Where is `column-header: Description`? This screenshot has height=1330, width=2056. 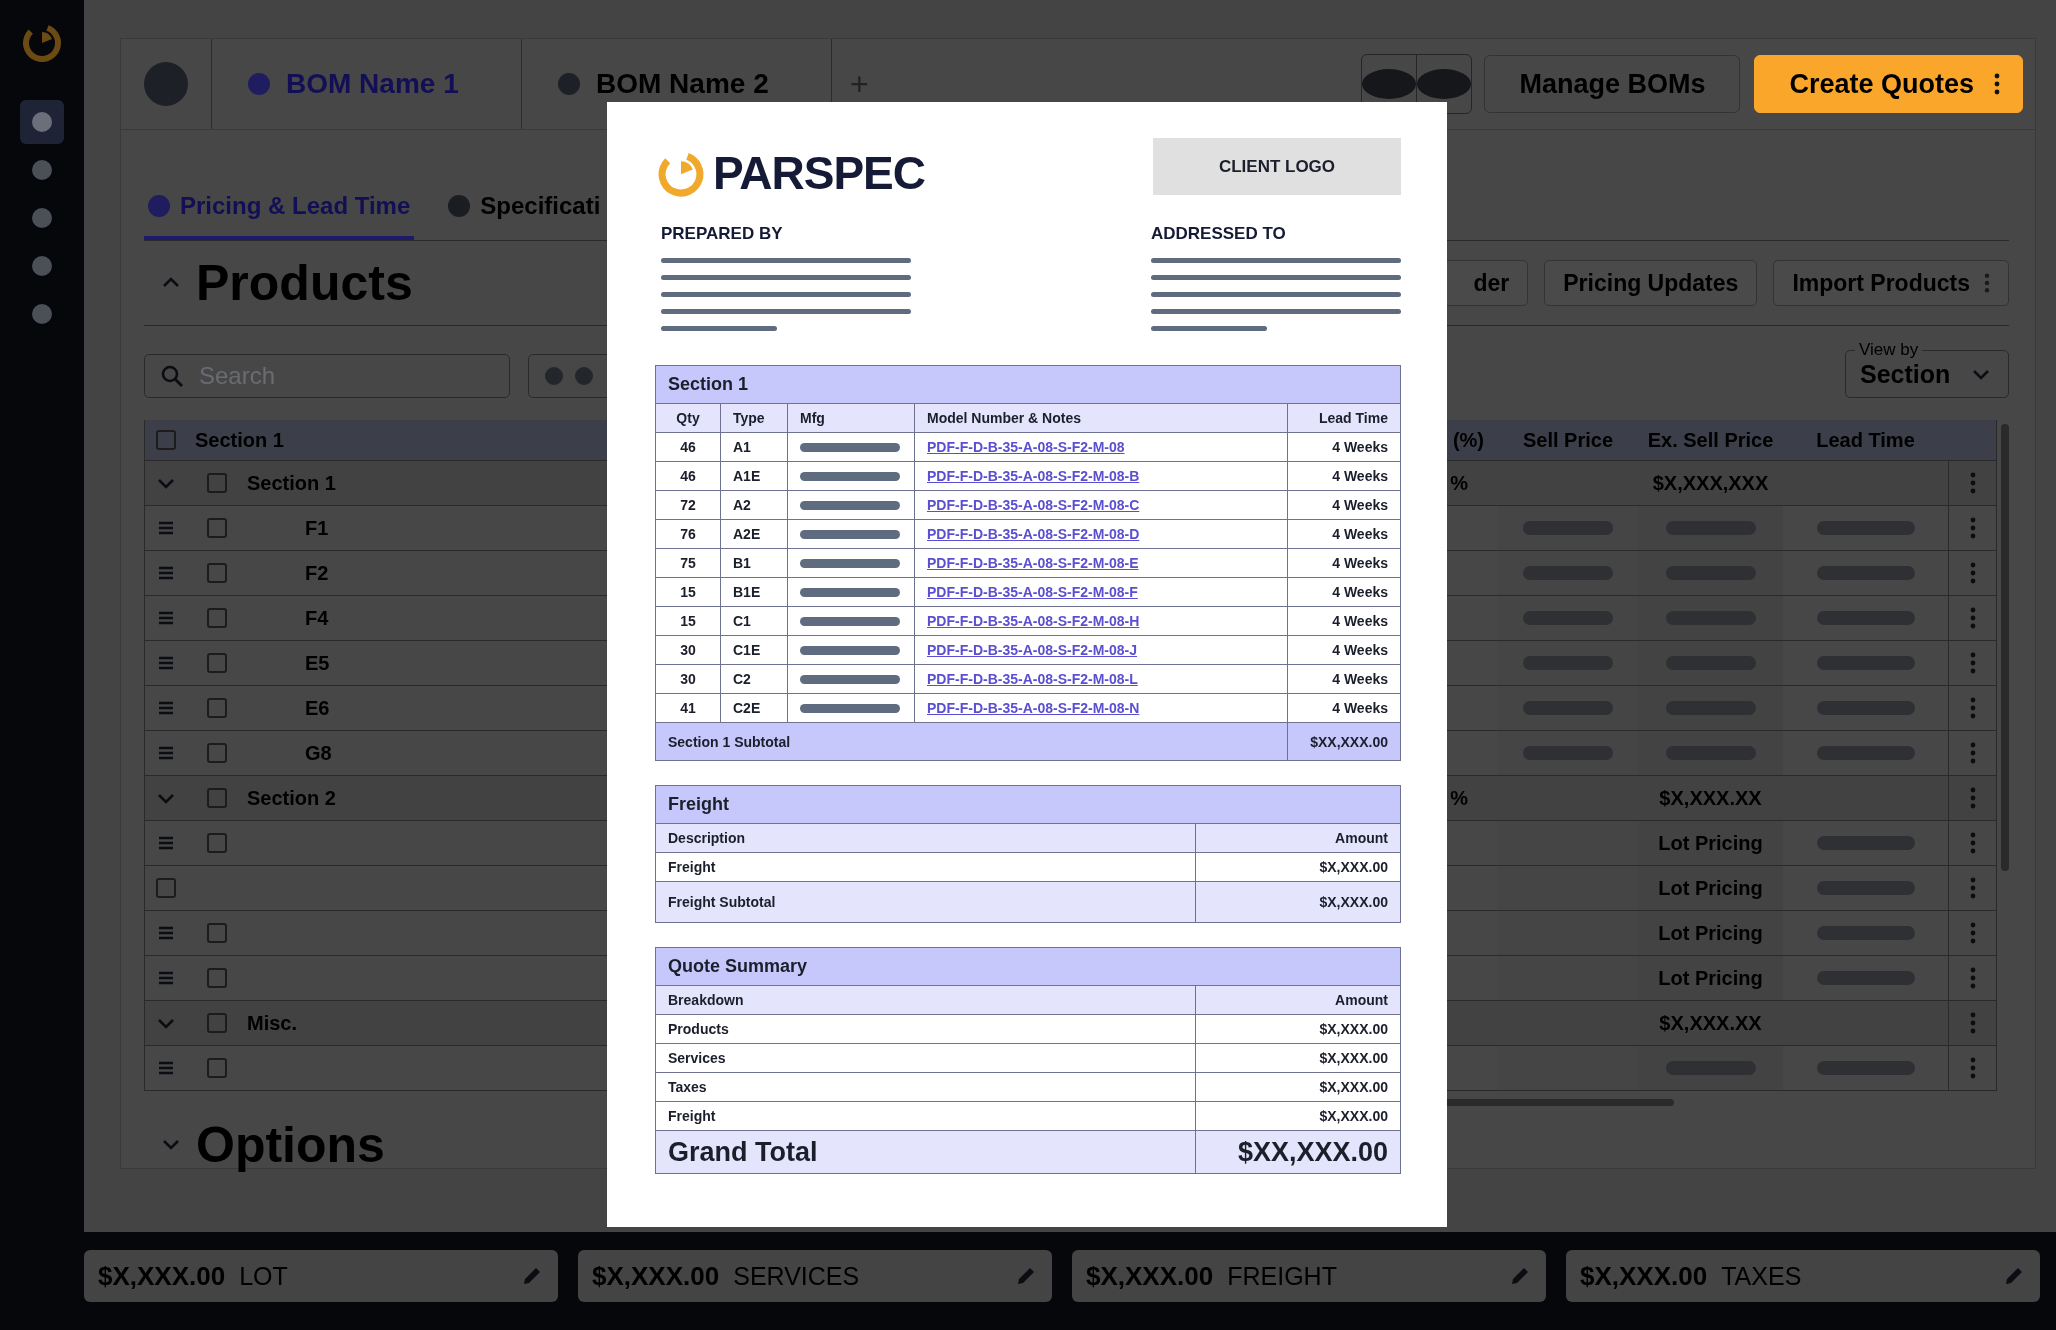
column-header: Description is located at coordinates (925, 838).